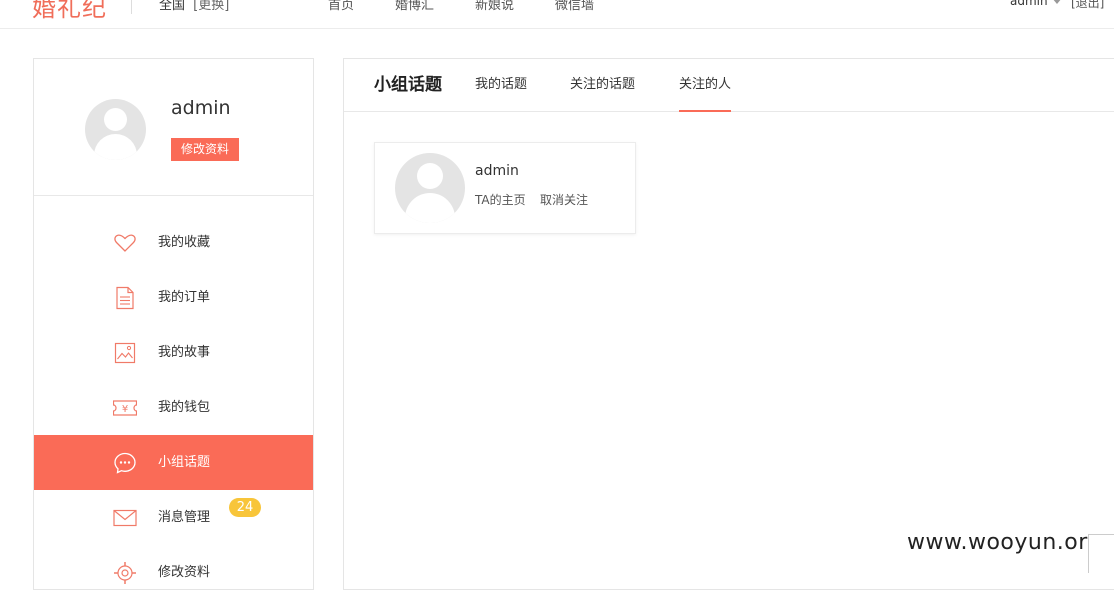  I want to click on tab-bar: 小组话题 我的话题 关注的话题 关注的人, so click(729, 85).